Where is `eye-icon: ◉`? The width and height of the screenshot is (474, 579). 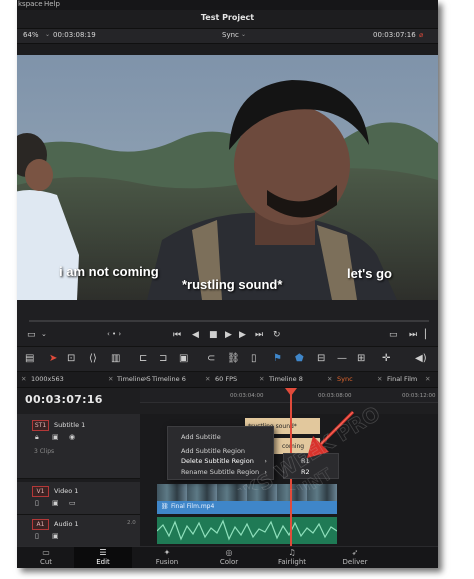 eye-icon: ◉ is located at coordinates (72, 437).